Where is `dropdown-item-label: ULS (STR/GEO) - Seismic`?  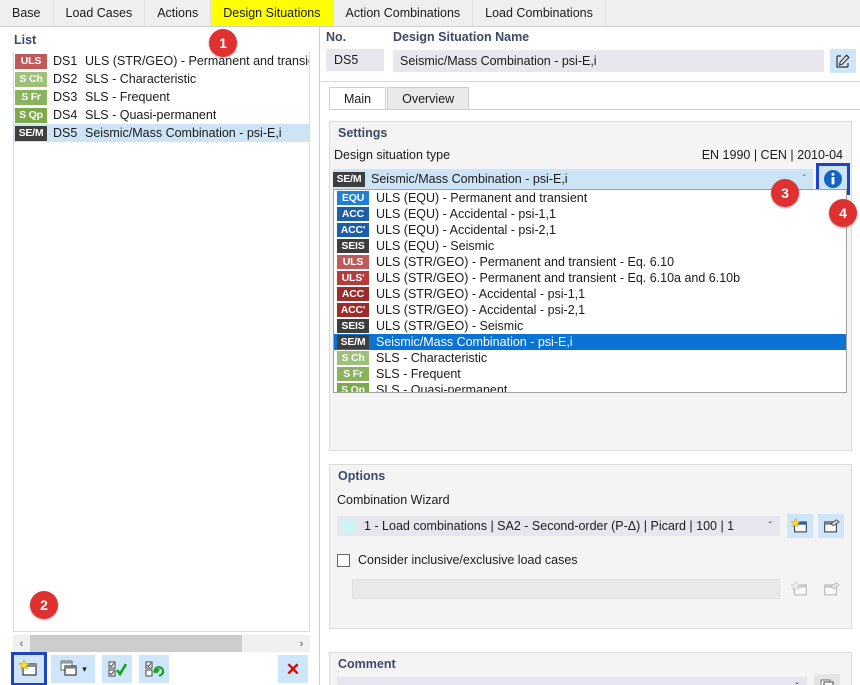
dropdown-item-label: ULS (STR/GEO) - Seismic is located at coordinates (450, 326).